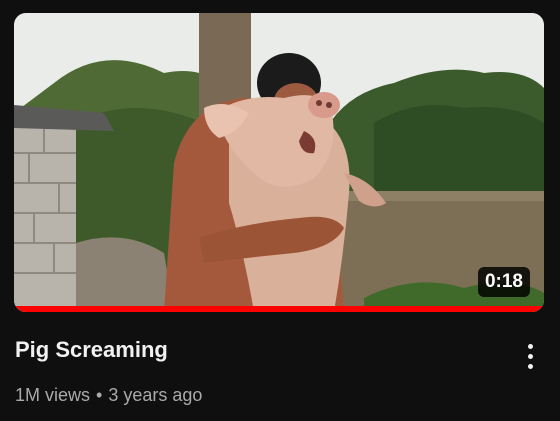  What do you see at coordinates (155, 395) in the screenshot?
I see `upload-age: 3 years ago` at bounding box center [155, 395].